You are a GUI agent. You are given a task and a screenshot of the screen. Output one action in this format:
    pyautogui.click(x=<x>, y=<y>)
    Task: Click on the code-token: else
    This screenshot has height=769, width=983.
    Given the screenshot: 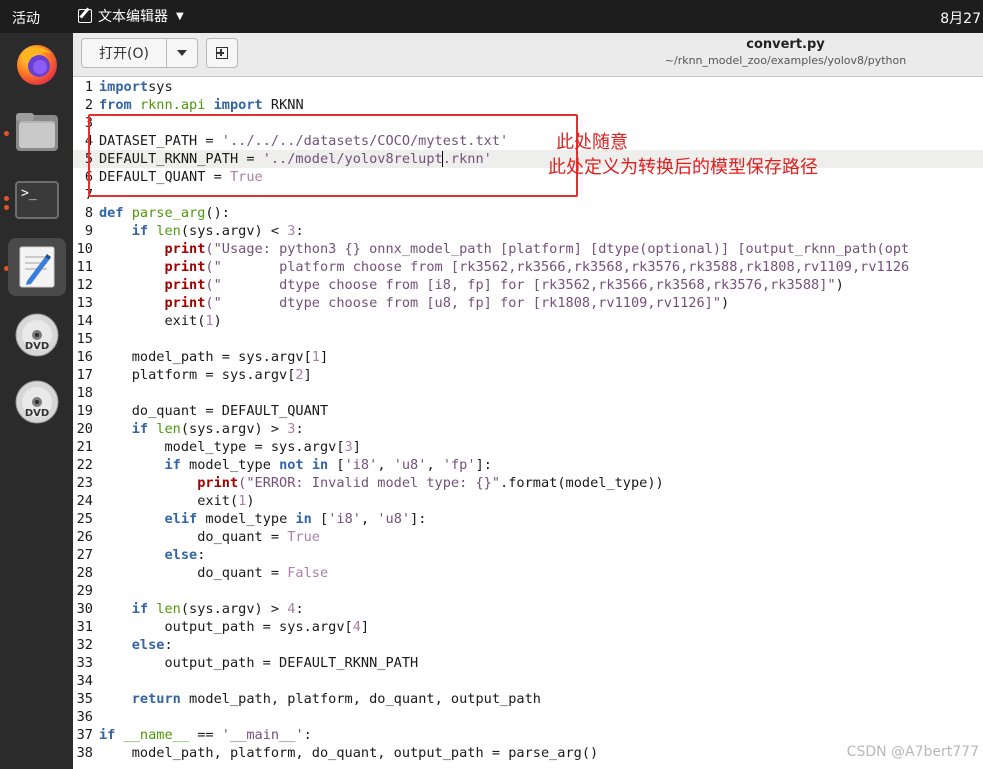 What is the action you would take?
    pyautogui.click(x=148, y=645)
    